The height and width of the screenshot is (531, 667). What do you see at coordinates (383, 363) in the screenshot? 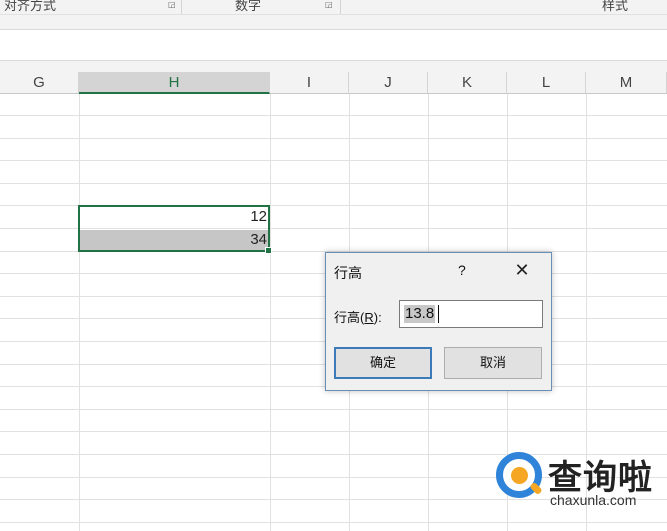
I see `ok-button: 确定` at bounding box center [383, 363].